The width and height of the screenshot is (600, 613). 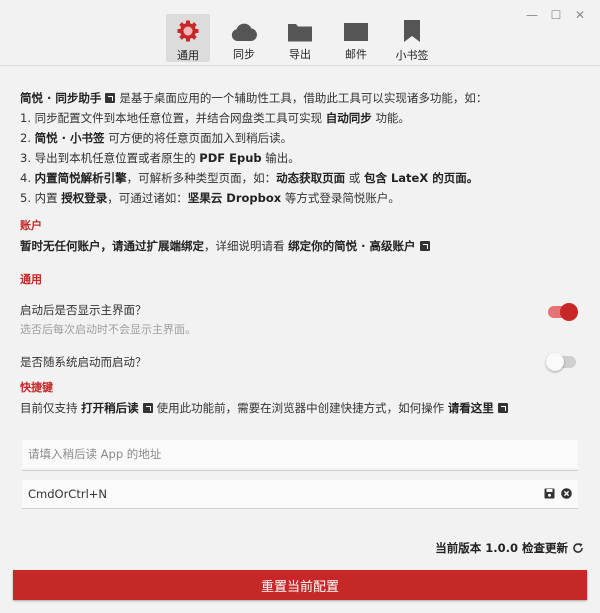 What do you see at coordinates (244, 30) in the screenshot?
I see `cloud-icon` at bounding box center [244, 30].